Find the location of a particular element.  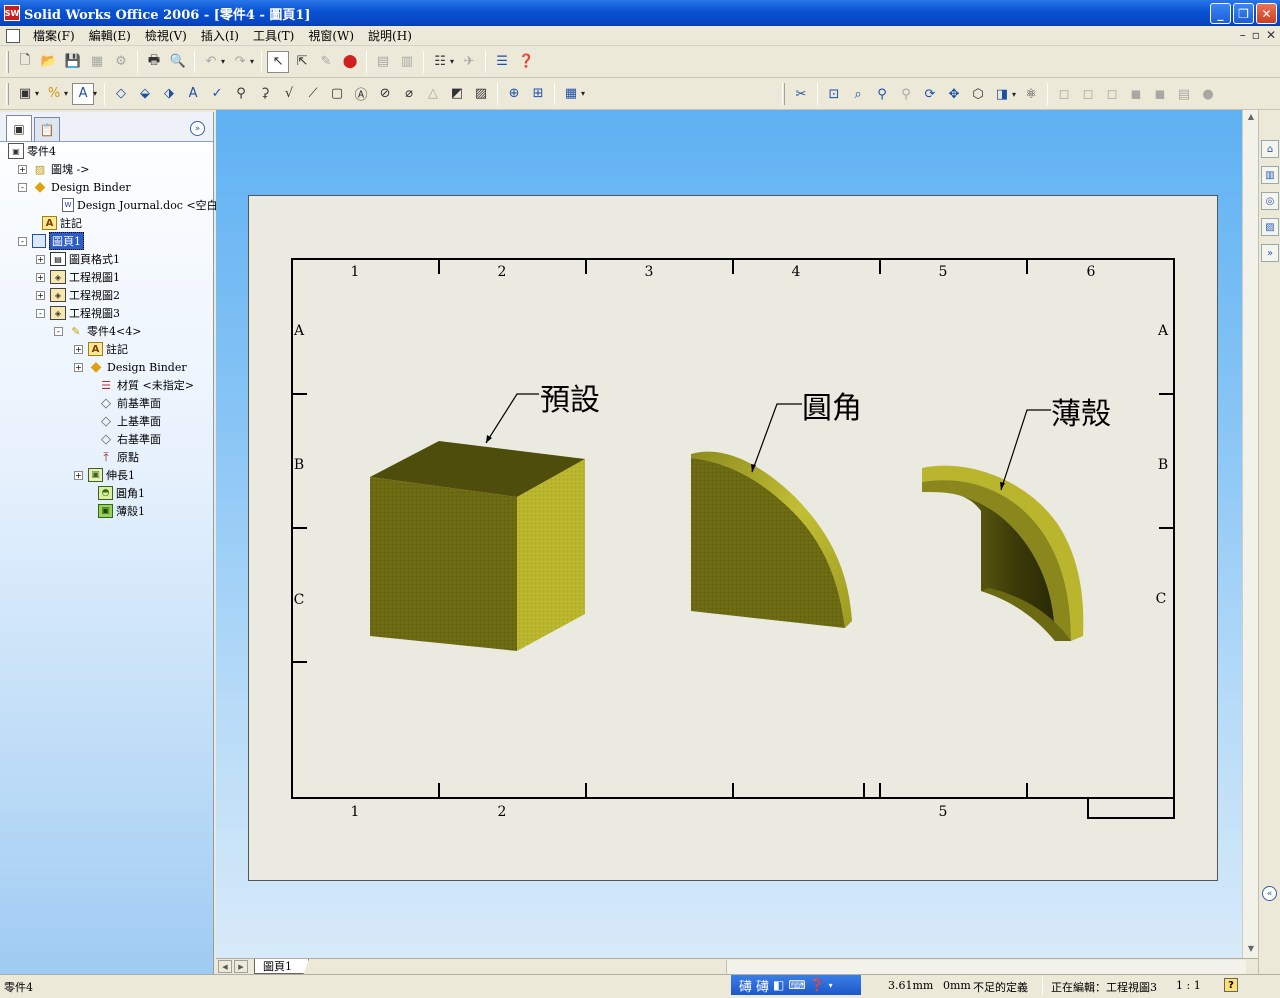

properties-icon: ☰ is located at coordinates (502, 62).